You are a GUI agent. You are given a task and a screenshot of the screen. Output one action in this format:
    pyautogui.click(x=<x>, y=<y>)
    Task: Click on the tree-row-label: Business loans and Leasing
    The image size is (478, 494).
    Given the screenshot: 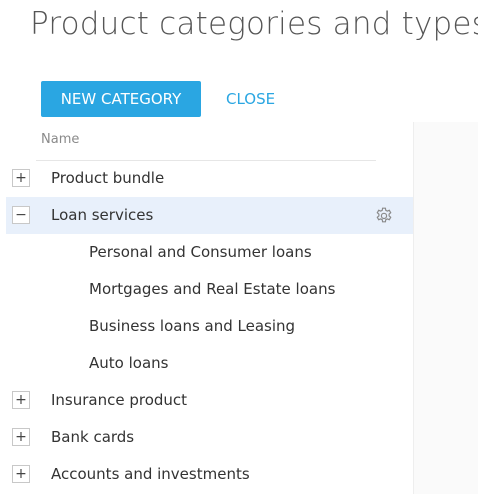 What is the action you would take?
    pyautogui.click(x=192, y=326)
    